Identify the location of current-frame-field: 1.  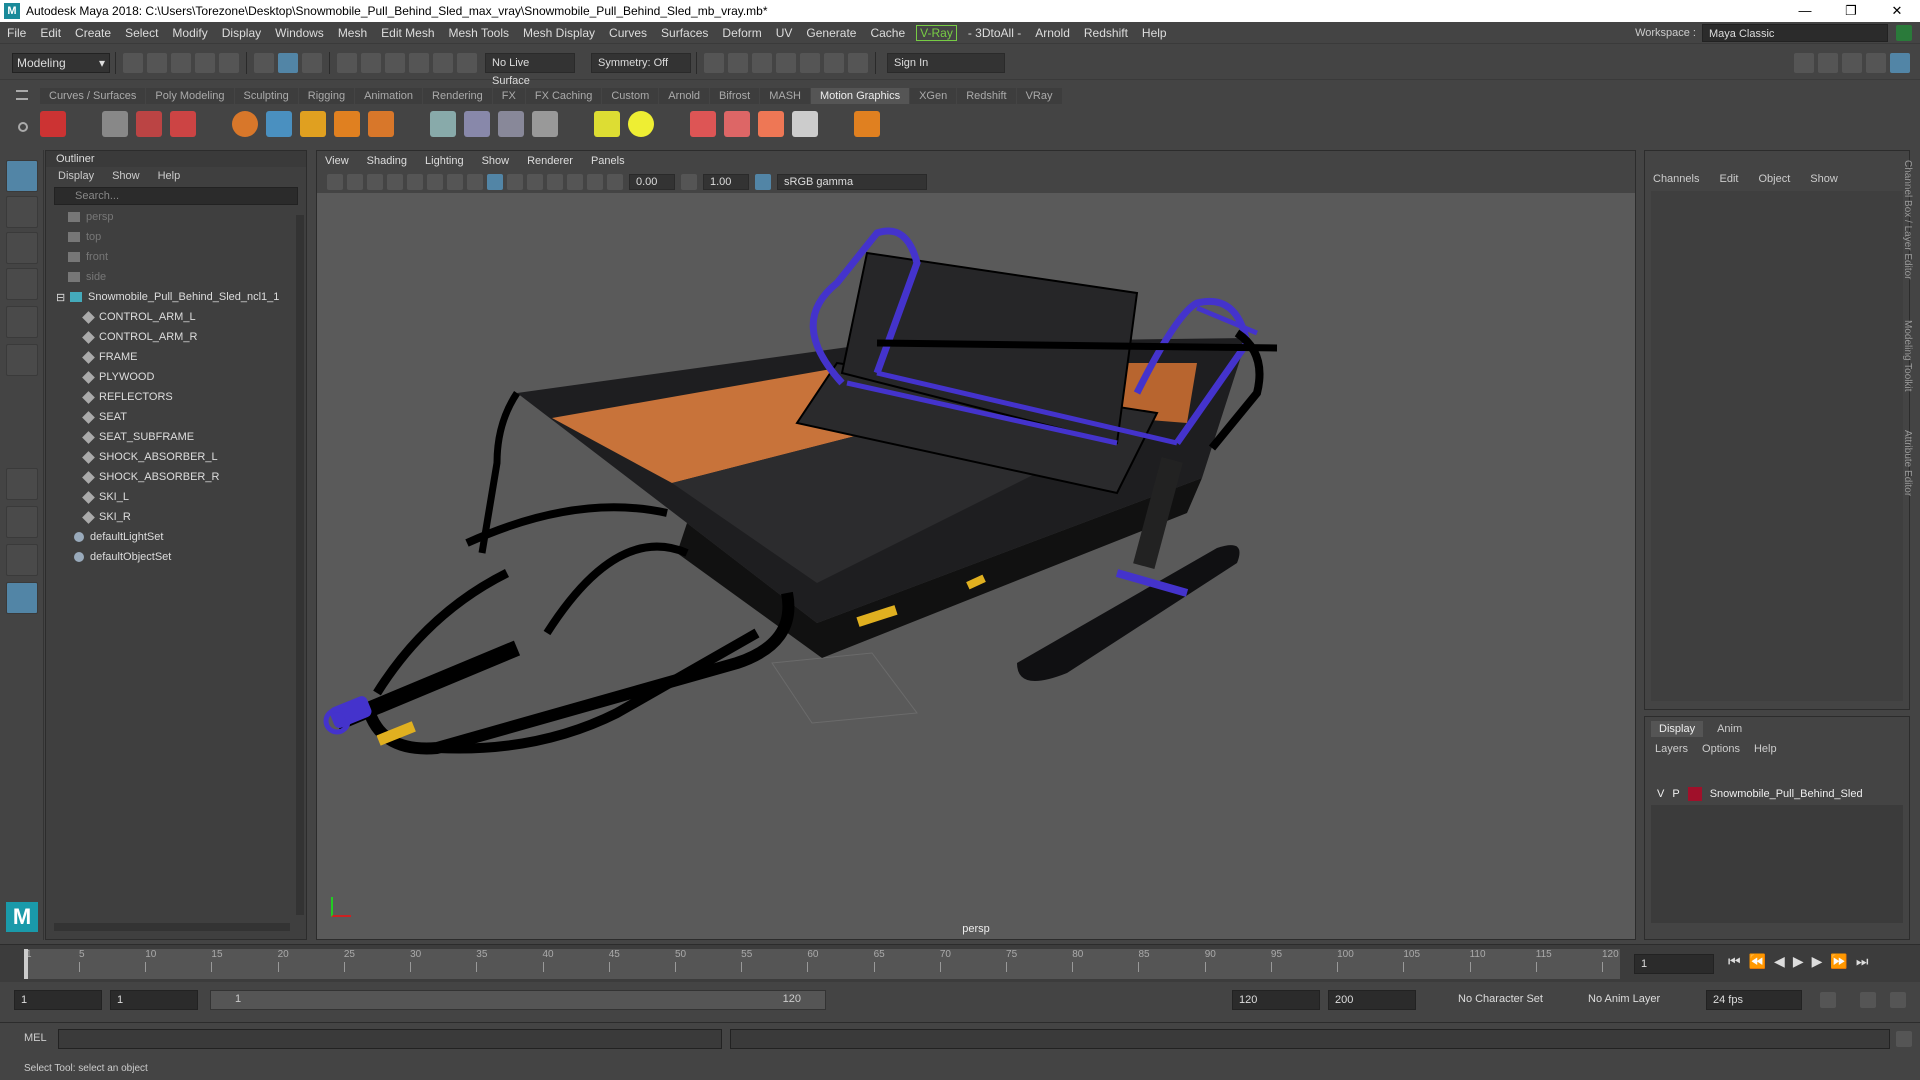
(1674, 964).